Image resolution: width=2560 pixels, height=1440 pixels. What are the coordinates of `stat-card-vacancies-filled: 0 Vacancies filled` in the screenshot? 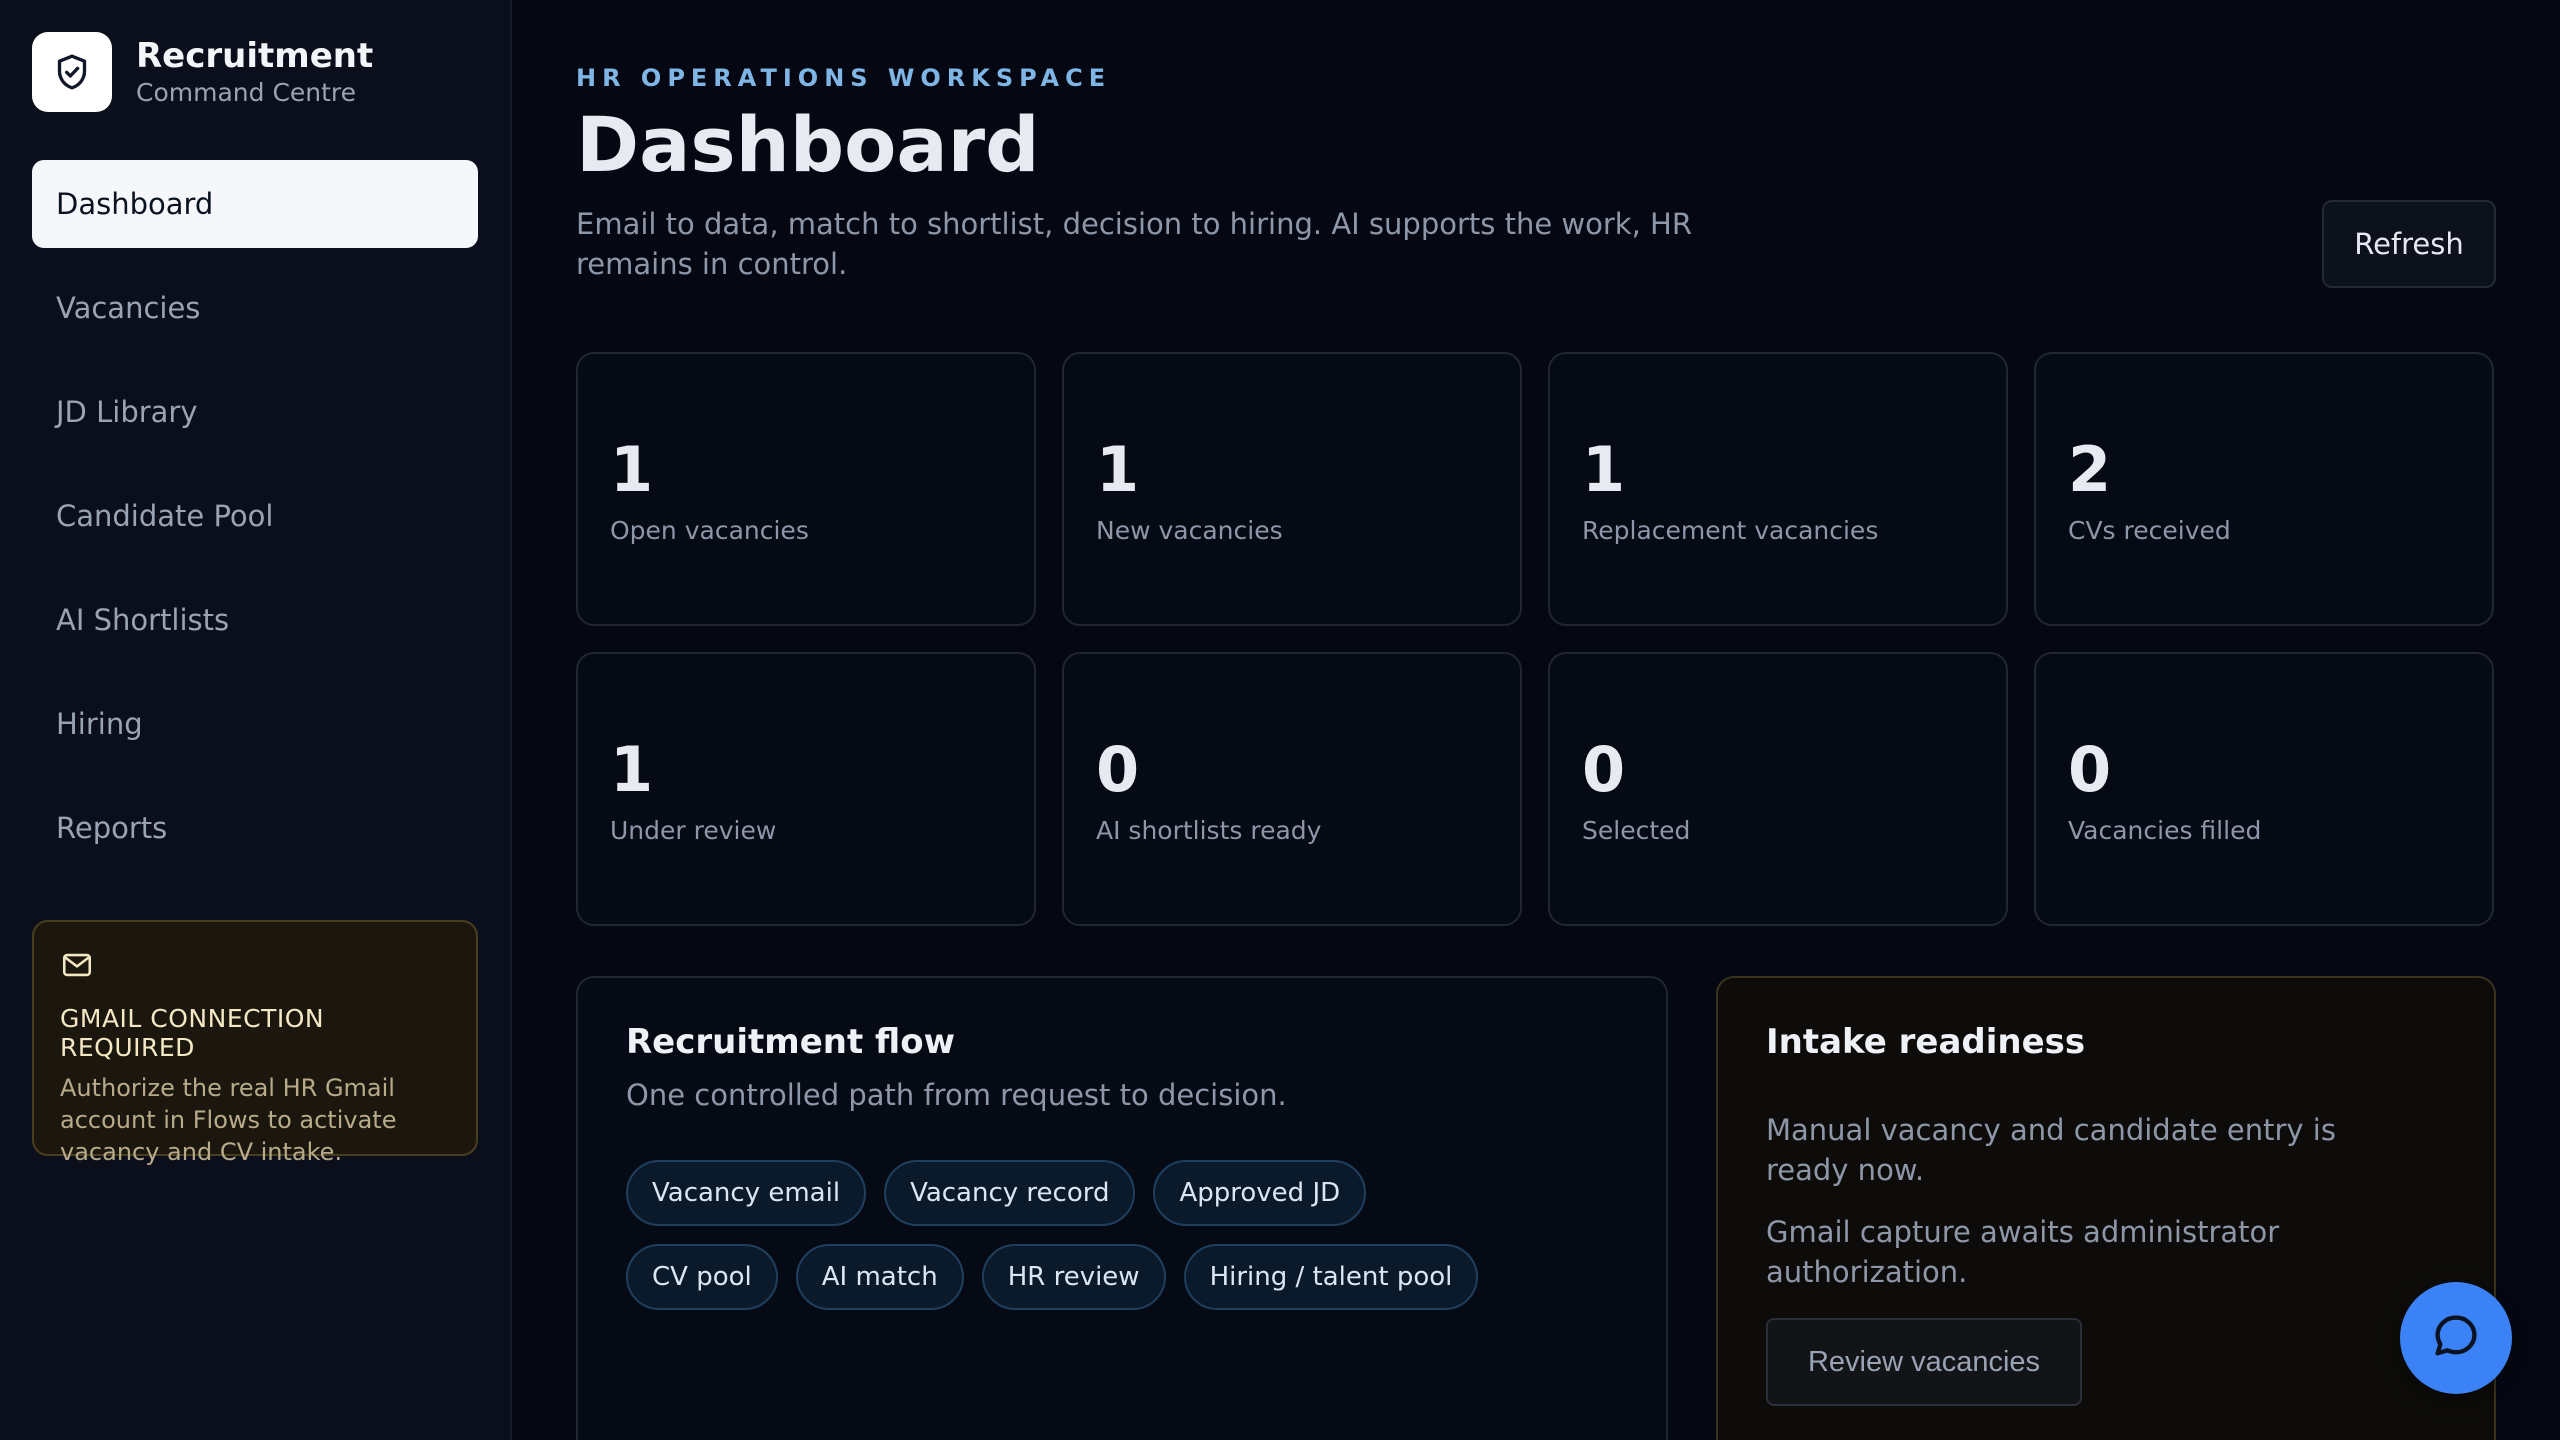 It's located at (2264, 789).